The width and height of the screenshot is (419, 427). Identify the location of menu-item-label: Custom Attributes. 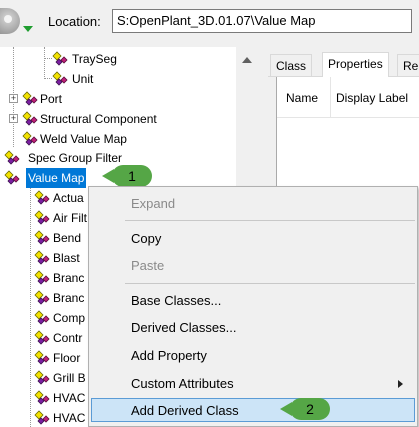
(182, 383).